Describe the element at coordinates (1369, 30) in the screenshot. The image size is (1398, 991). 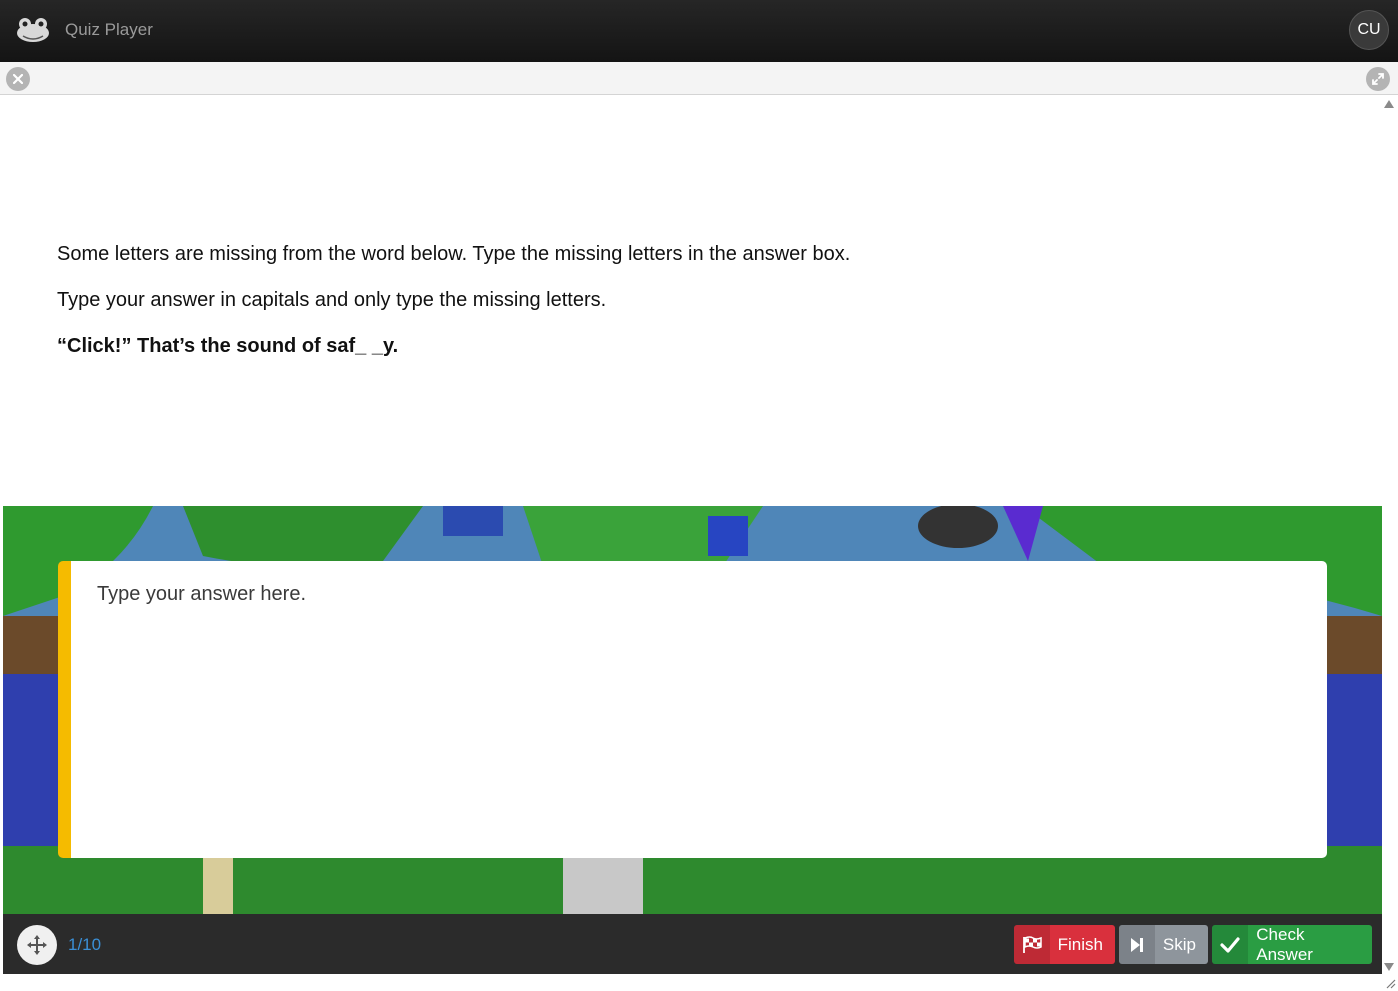
I see `user-avatar: CU` at that location.